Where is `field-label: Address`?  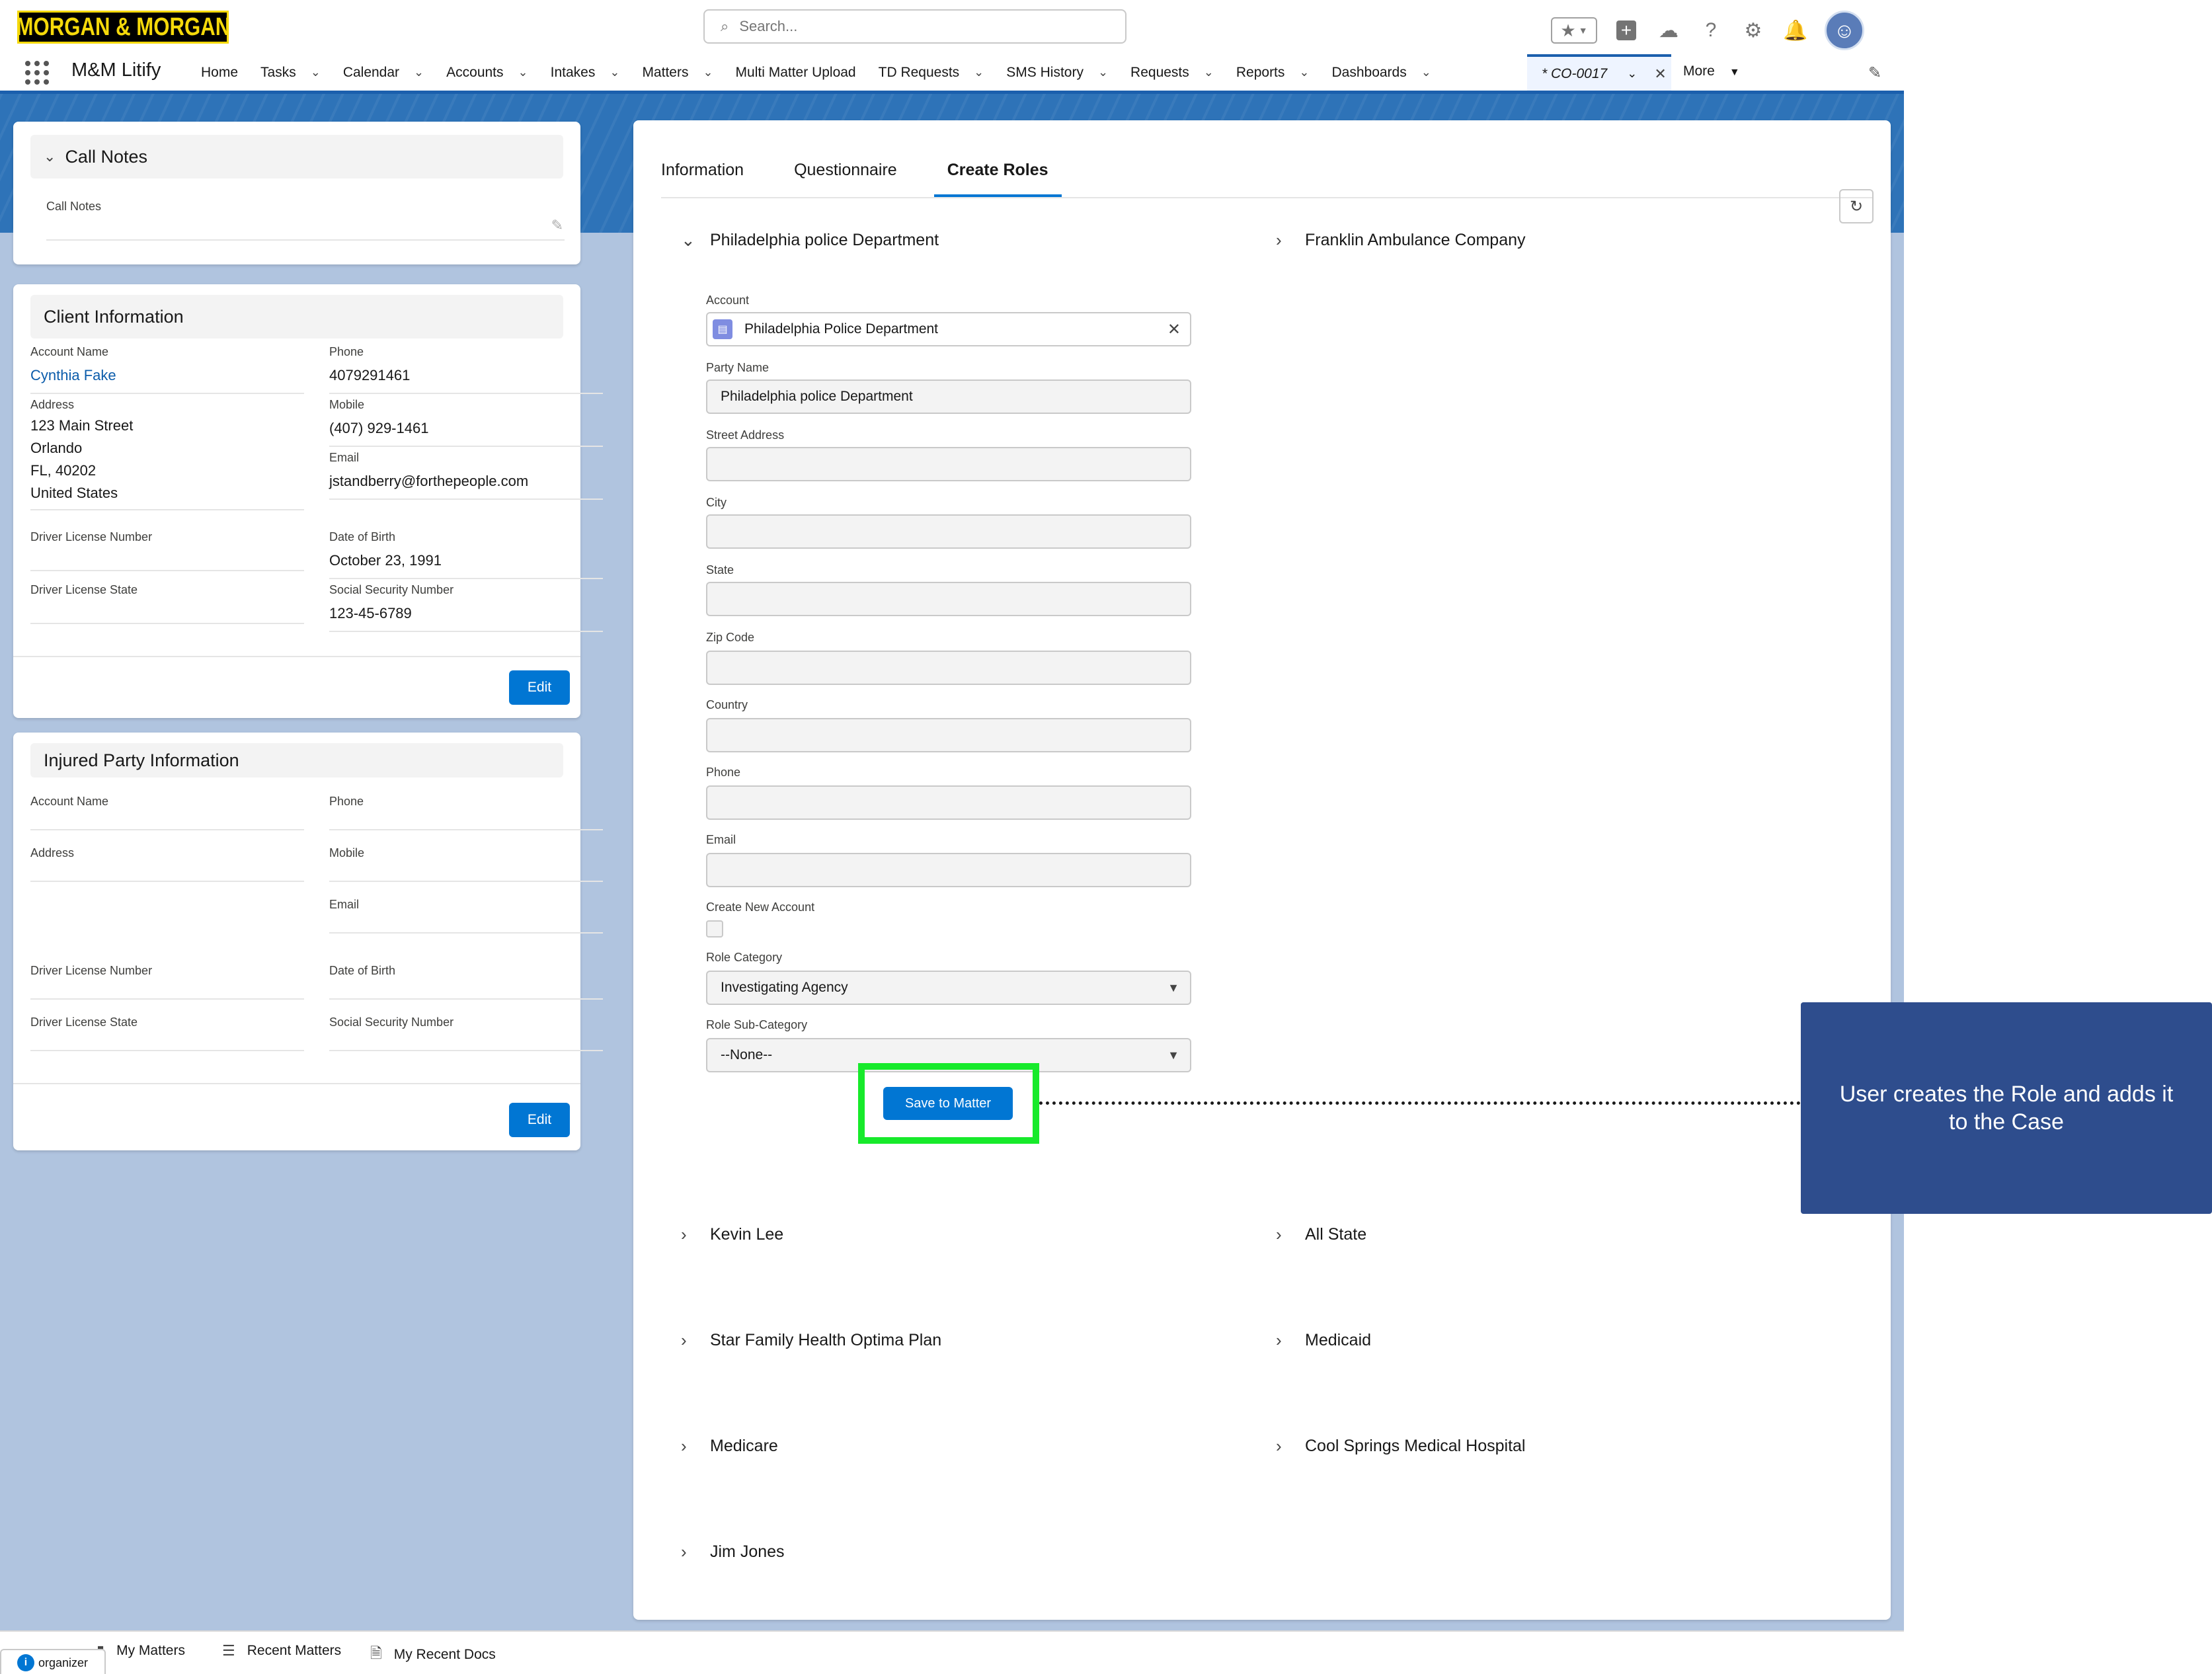 field-label: Address is located at coordinates (52, 404).